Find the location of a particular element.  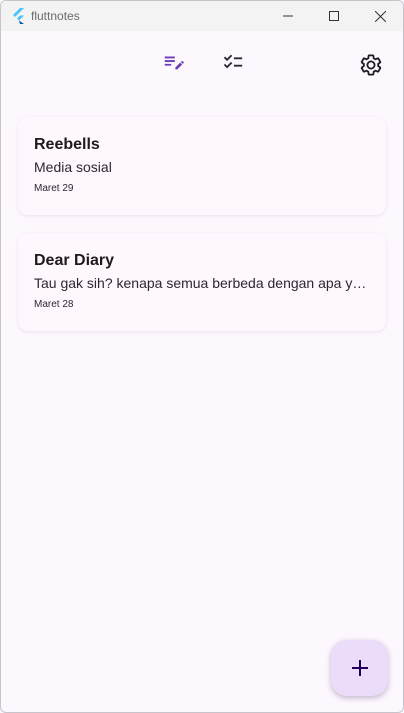

note-date: Maret 29 is located at coordinates (54, 188).